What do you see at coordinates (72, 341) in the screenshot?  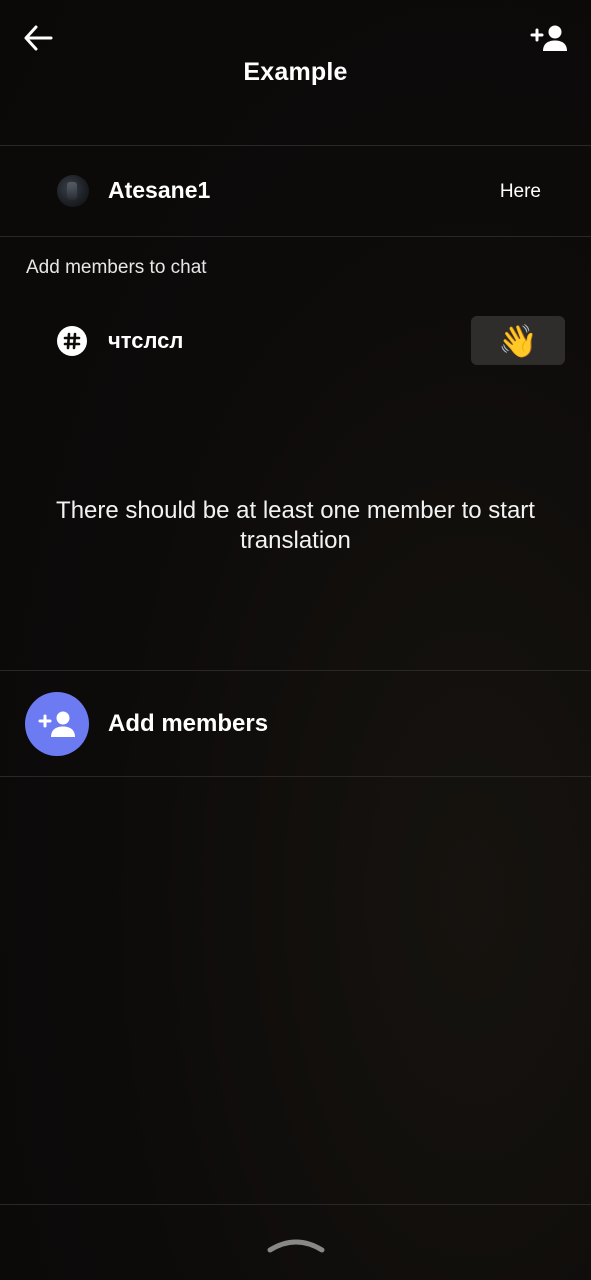 I see `hash-icon` at bounding box center [72, 341].